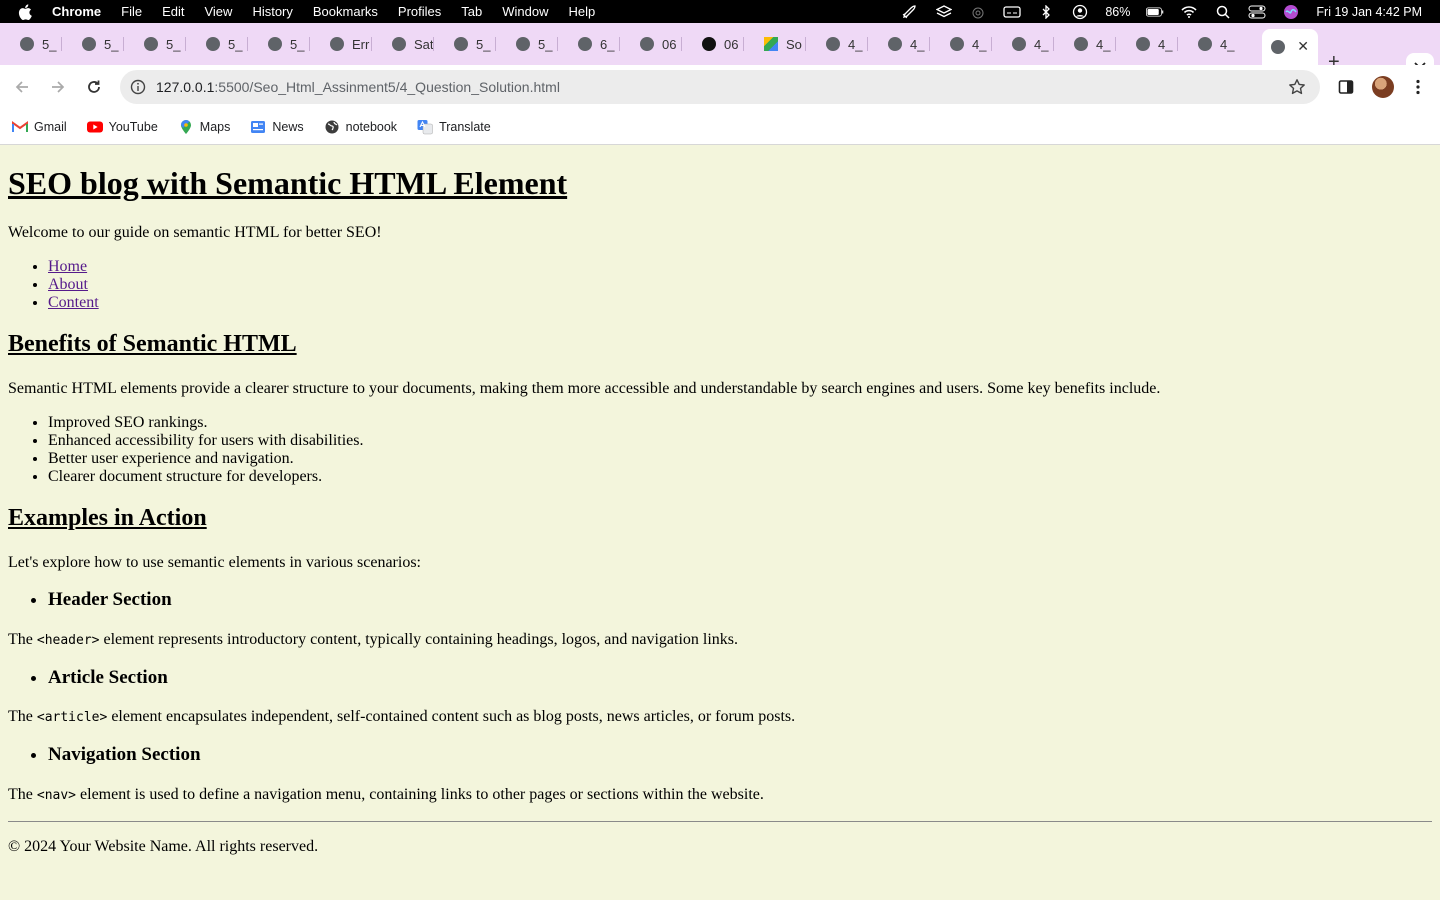  What do you see at coordinates (1369, 12) in the screenshot?
I see `menubar-clock: Fri 19 Jan 4:42 PM` at bounding box center [1369, 12].